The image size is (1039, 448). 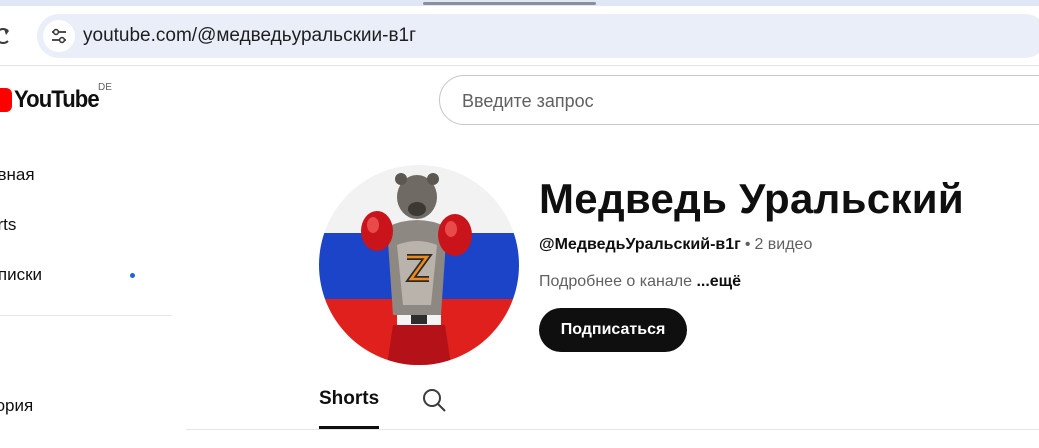 I want to click on browser-toolbar: youtube.com/@медведьуральскии-в1г, so click(x=519, y=36).